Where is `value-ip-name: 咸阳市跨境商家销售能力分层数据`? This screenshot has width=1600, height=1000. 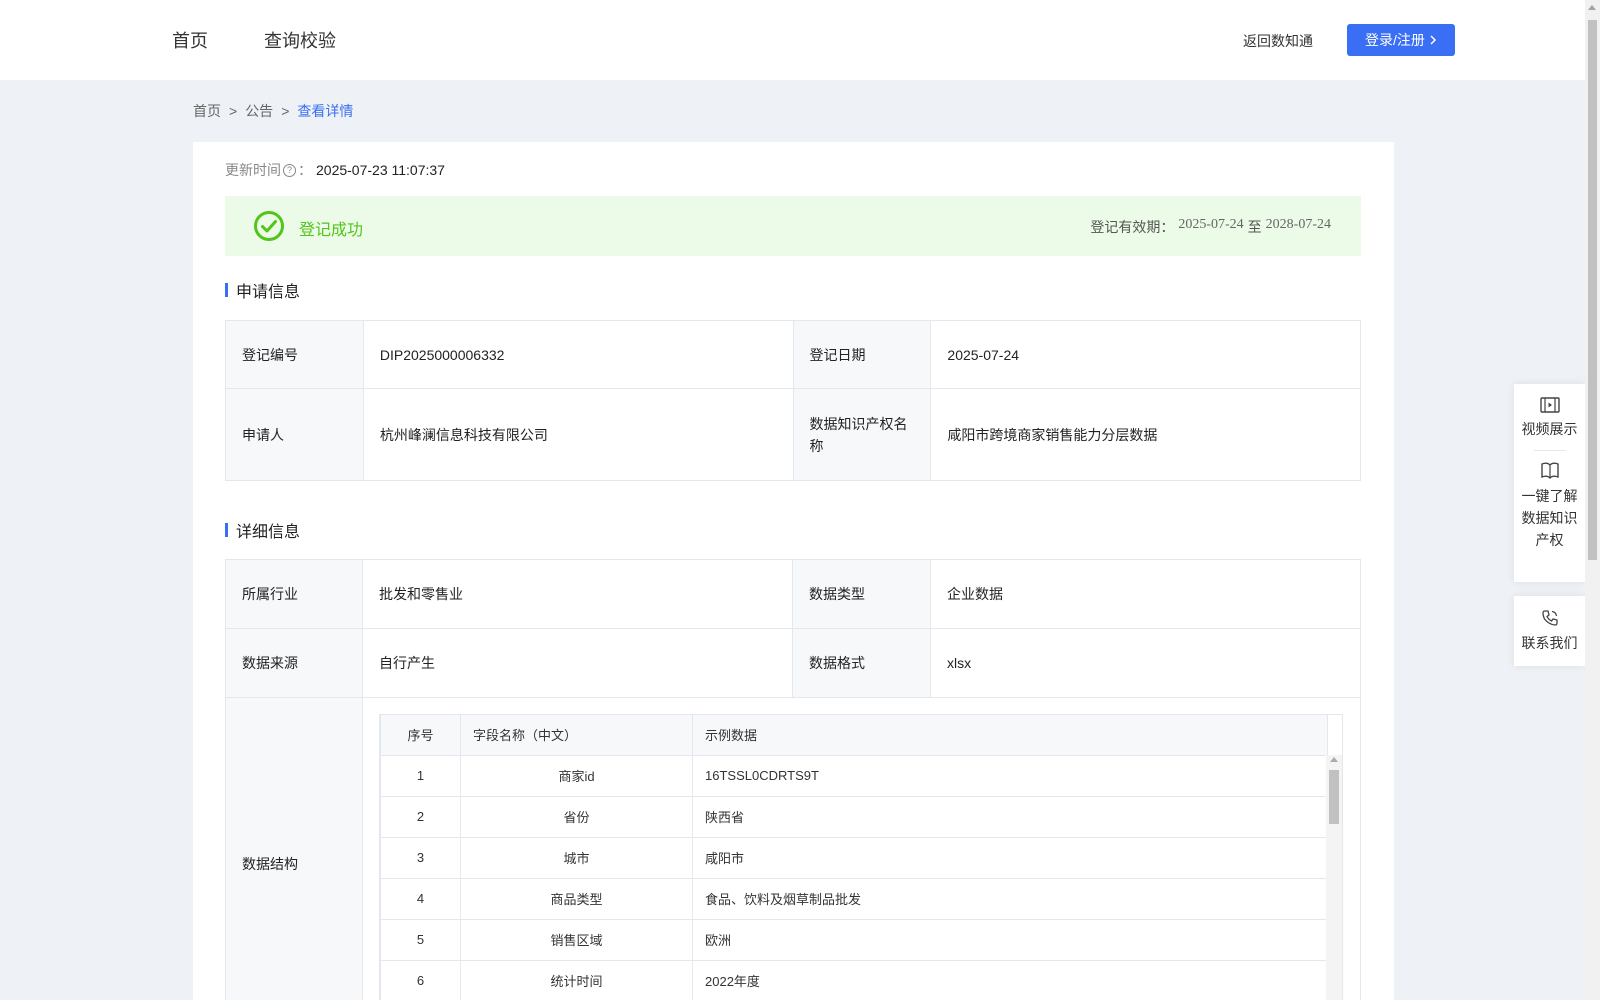
value-ip-name: 咸阳市跨境商家销售能力分层数据 is located at coordinates (1145, 434).